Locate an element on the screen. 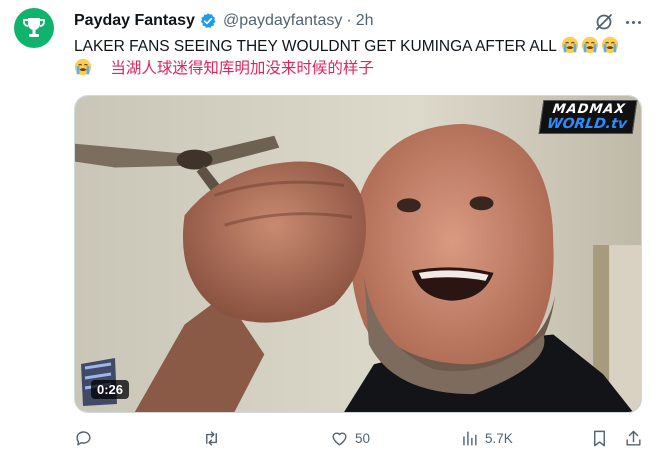 The height and width of the screenshot is (452, 667). avatar is located at coordinates (34, 28).